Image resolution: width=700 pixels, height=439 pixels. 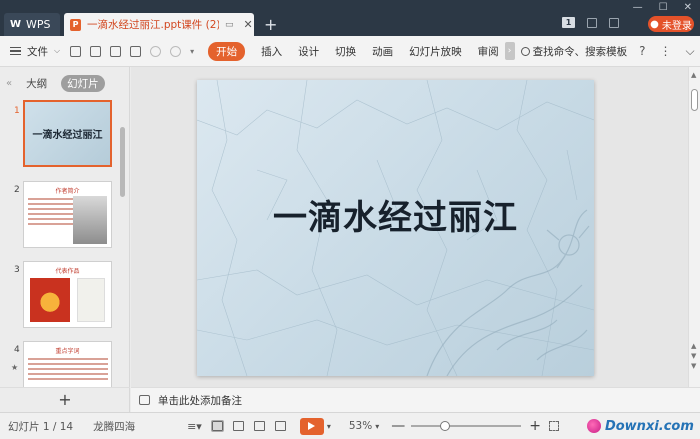 What do you see at coordinates (694, 227) in the screenshot?
I see `canvas-scrollbar: ▲ ▲ ▼ ▼` at bounding box center [694, 227].